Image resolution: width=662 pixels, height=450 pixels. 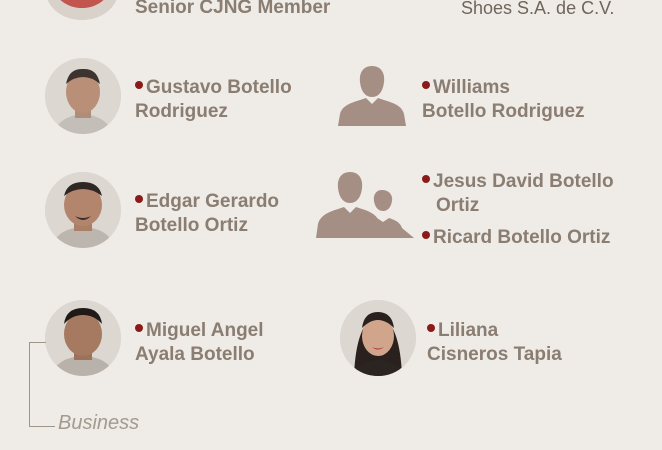 What do you see at coordinates (83, 338) in the screenshot?
I see `person-photo-miguel` at bounding box center [83, 338].